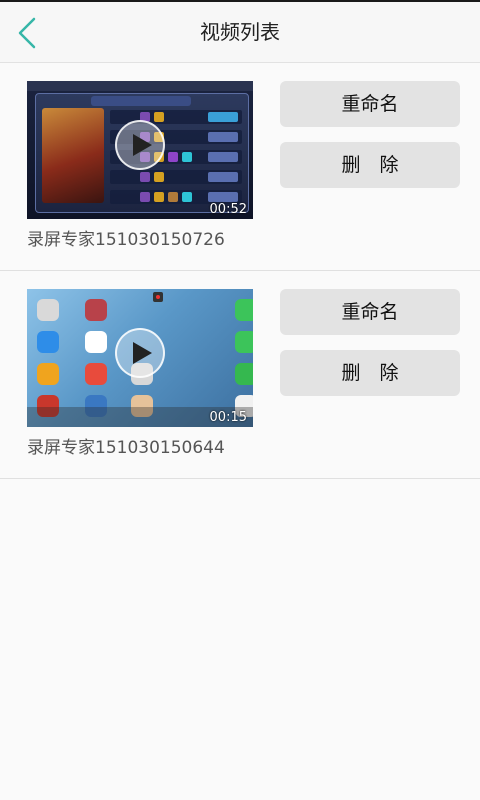  I want to click on video-duration: 00:15, so click(228, 417).